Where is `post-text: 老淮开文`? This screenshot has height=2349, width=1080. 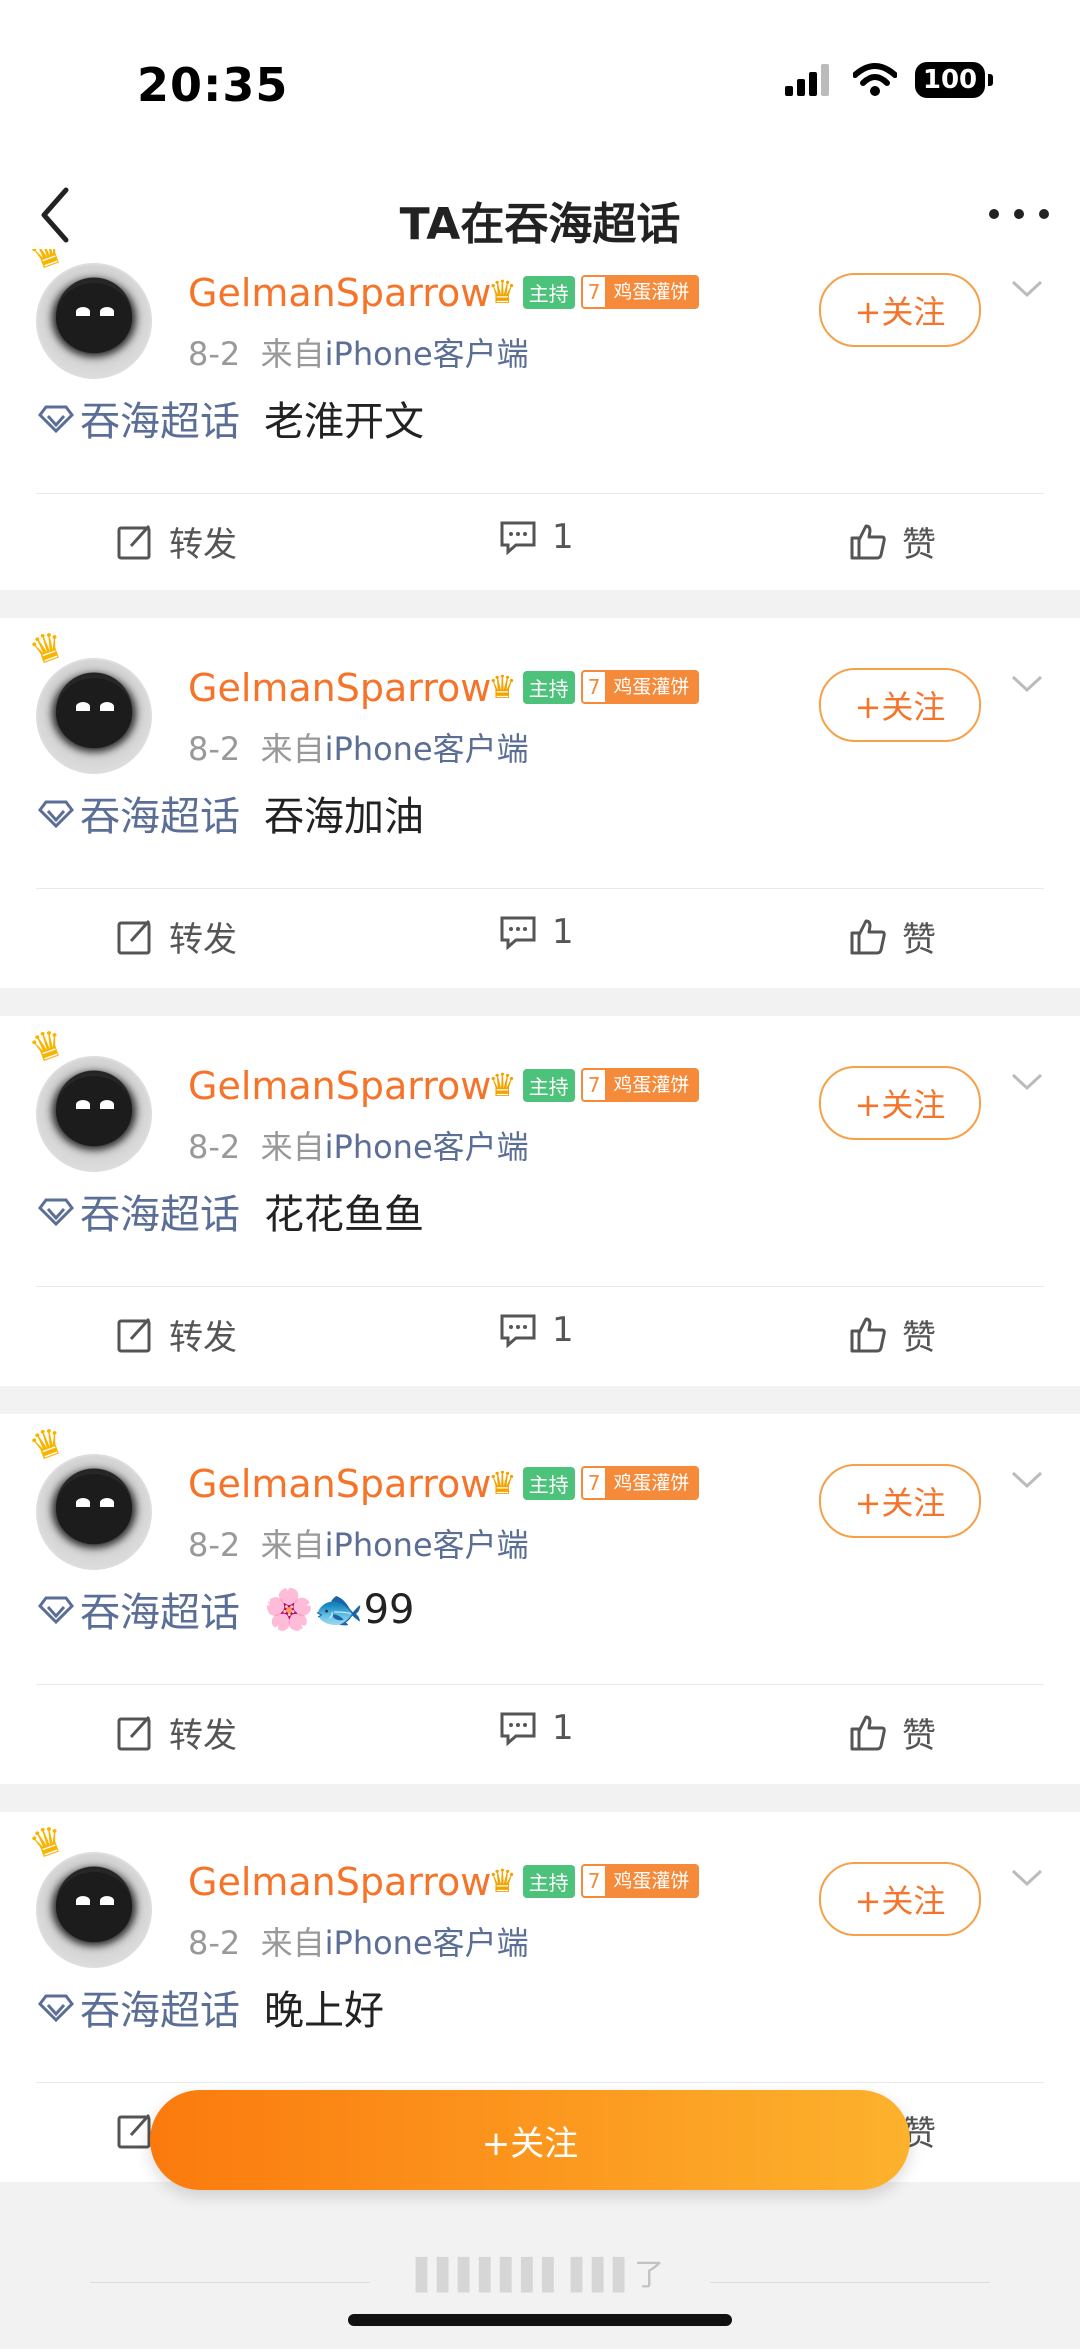 post-text: 老淮开文 is located at coordinates (344, 422).